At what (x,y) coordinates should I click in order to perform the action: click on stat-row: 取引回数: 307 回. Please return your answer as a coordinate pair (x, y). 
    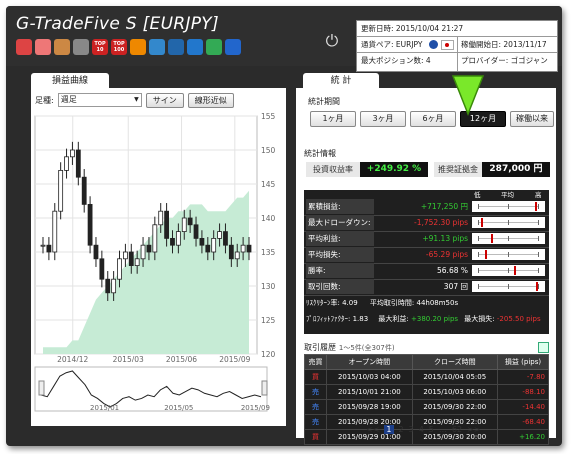
    Looking at the image, I should click on (426, 287).